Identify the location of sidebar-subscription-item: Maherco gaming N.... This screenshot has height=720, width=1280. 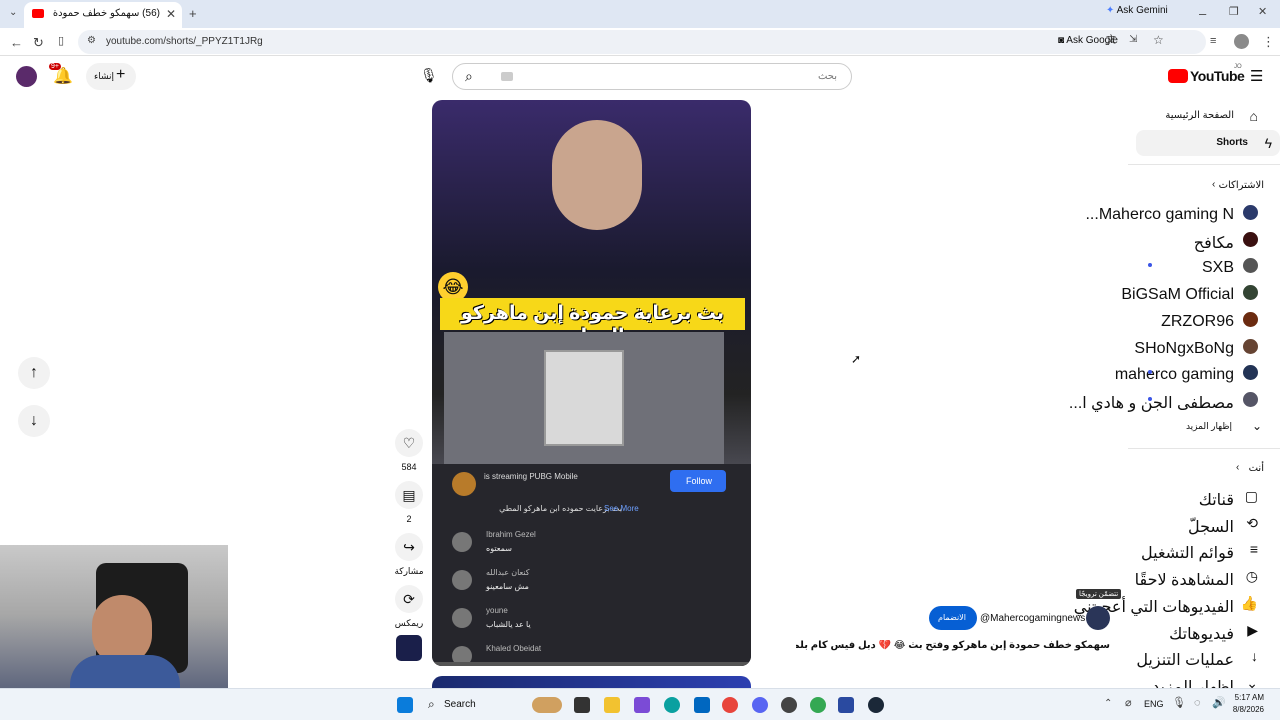
(1179, 212).